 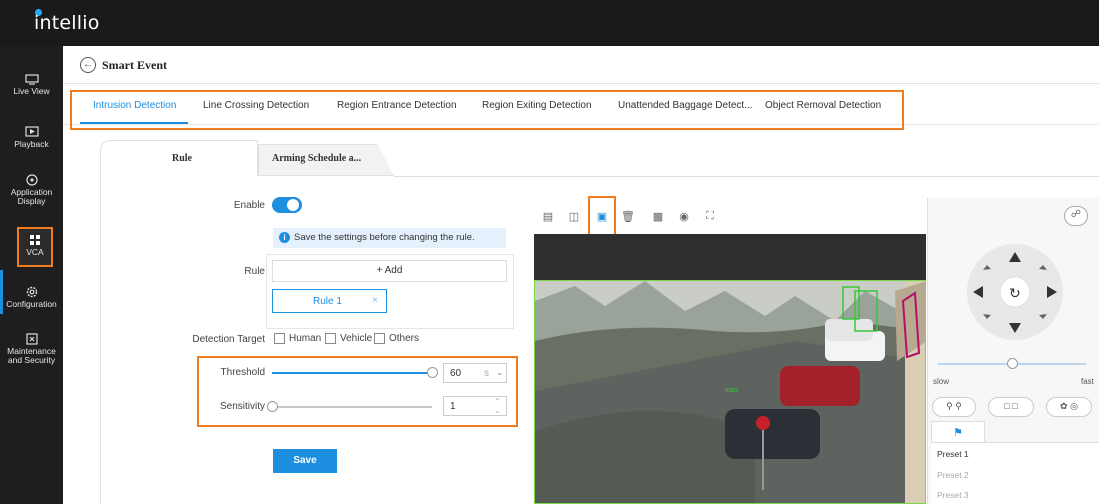 I want to click on preset-item: Preset 3, so click(x=953, y=495).